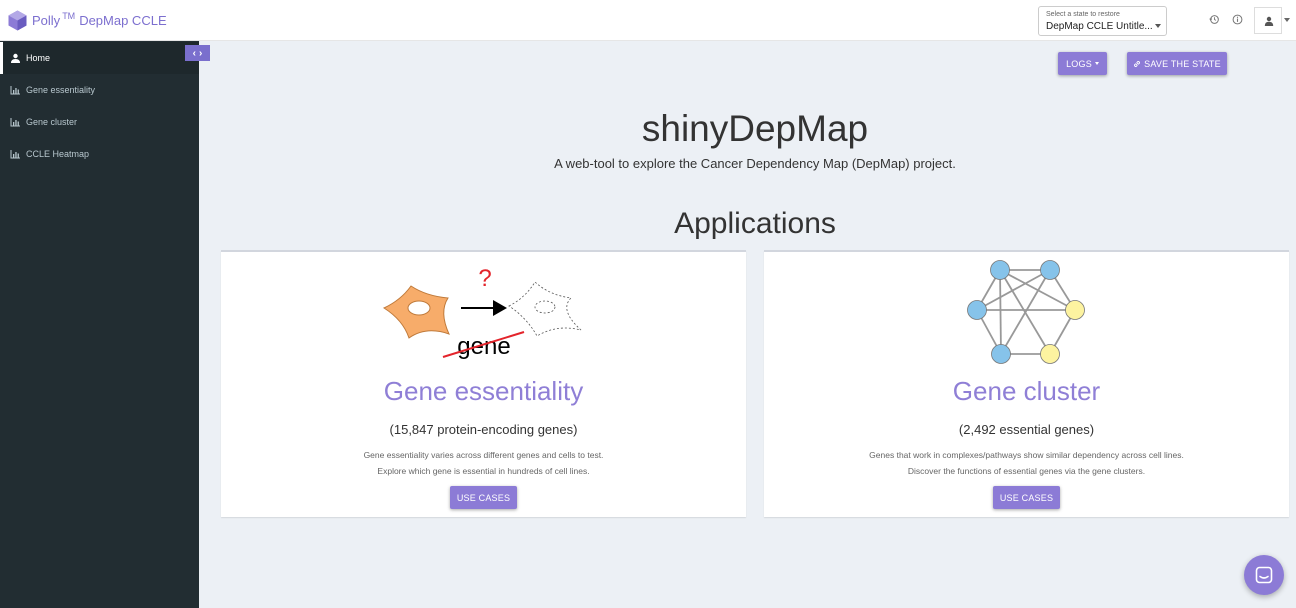 This screenshot has width=1296, height=608. What do you see at coordinates (17, 20) in the screenshot?
I see `polly-logo-icon` at bounding box center [17, 20].